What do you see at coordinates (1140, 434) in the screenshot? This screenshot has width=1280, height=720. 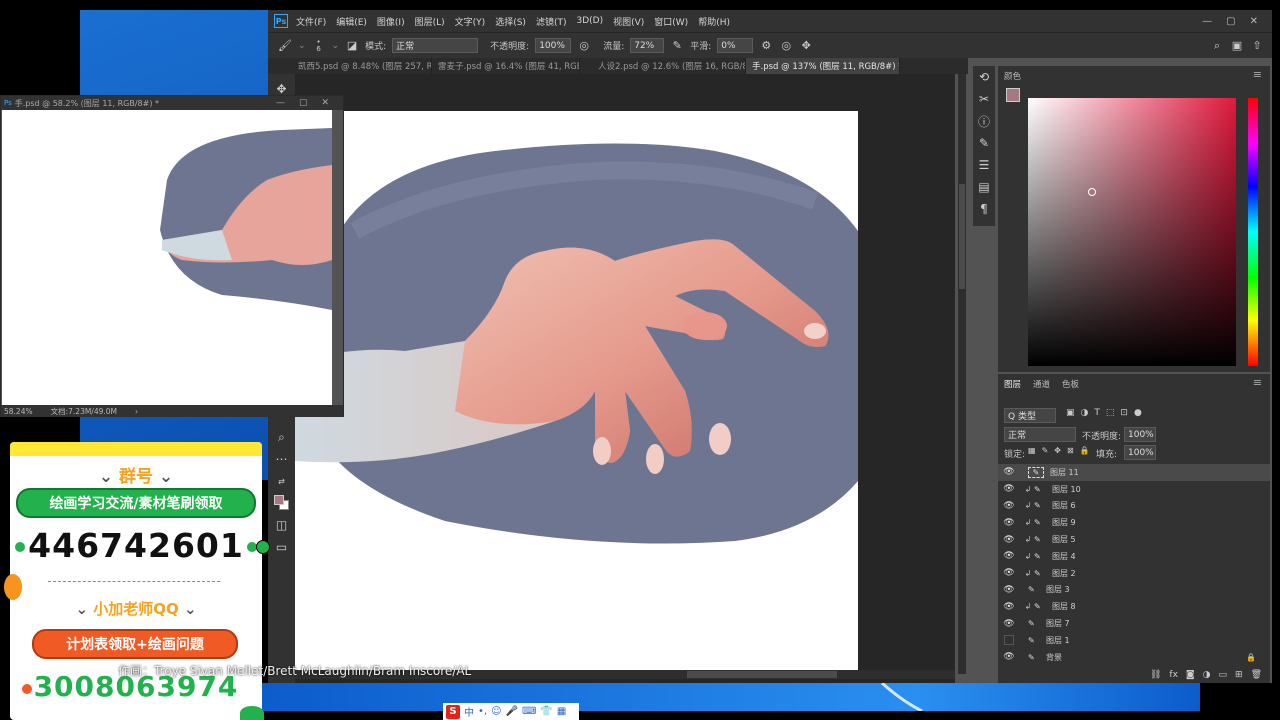 I see `layer-opacity-input: 100%` at bounding box center [1140, 434].